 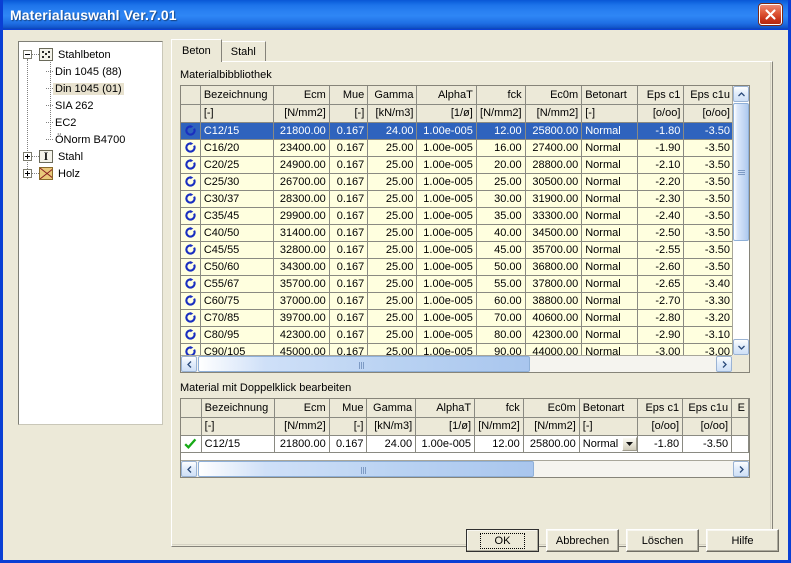 I want to click on tab-stahl: Stahl, so click(x=243, y=51).